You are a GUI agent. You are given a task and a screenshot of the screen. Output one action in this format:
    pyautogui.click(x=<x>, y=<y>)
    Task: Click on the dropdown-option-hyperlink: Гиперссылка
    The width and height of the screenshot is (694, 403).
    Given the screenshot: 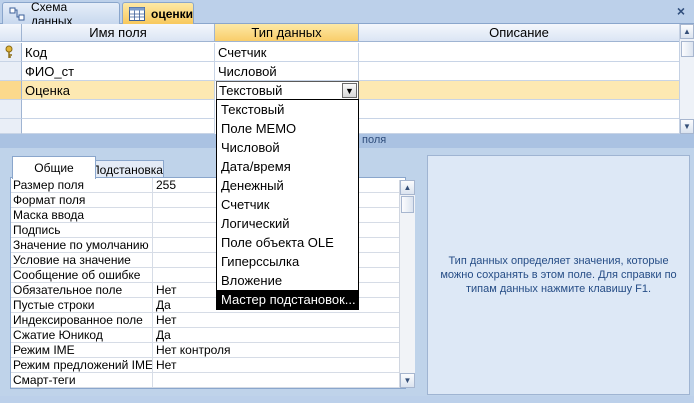 What is the action you would take?
    pyautogui.click(x=287, y=261)
    